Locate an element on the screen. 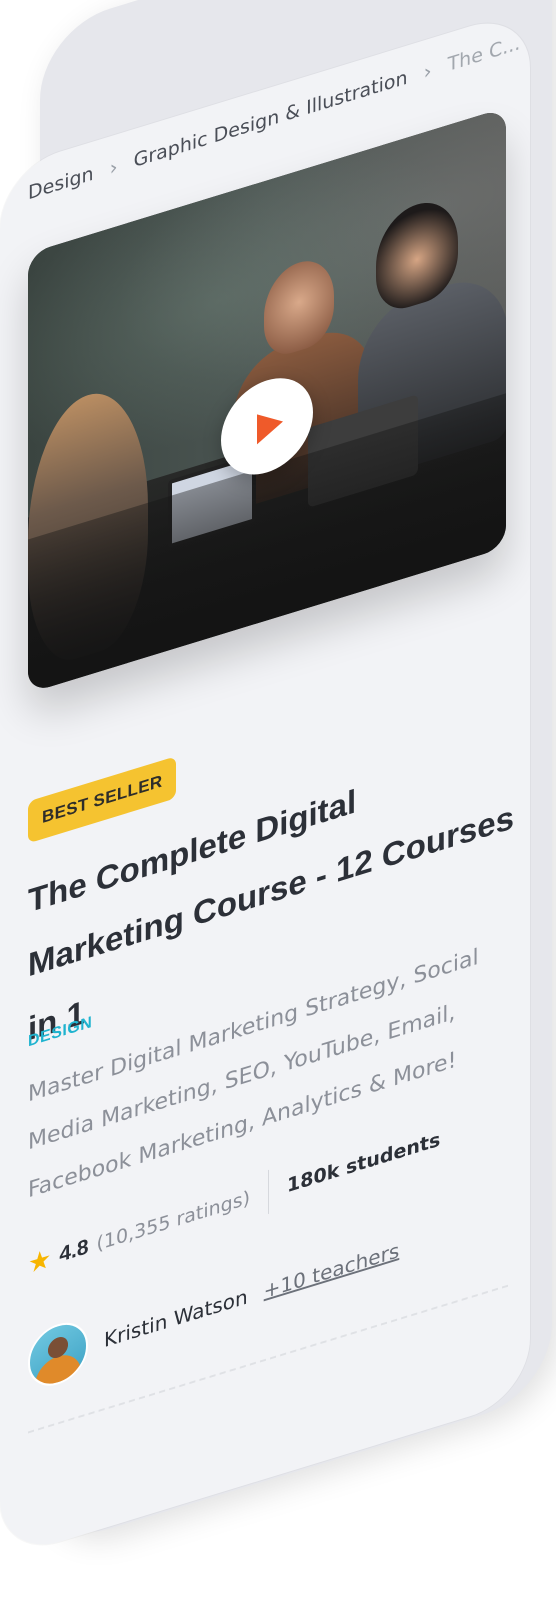  author-name: Kristin Watson is located at coordinates (176, 1318).